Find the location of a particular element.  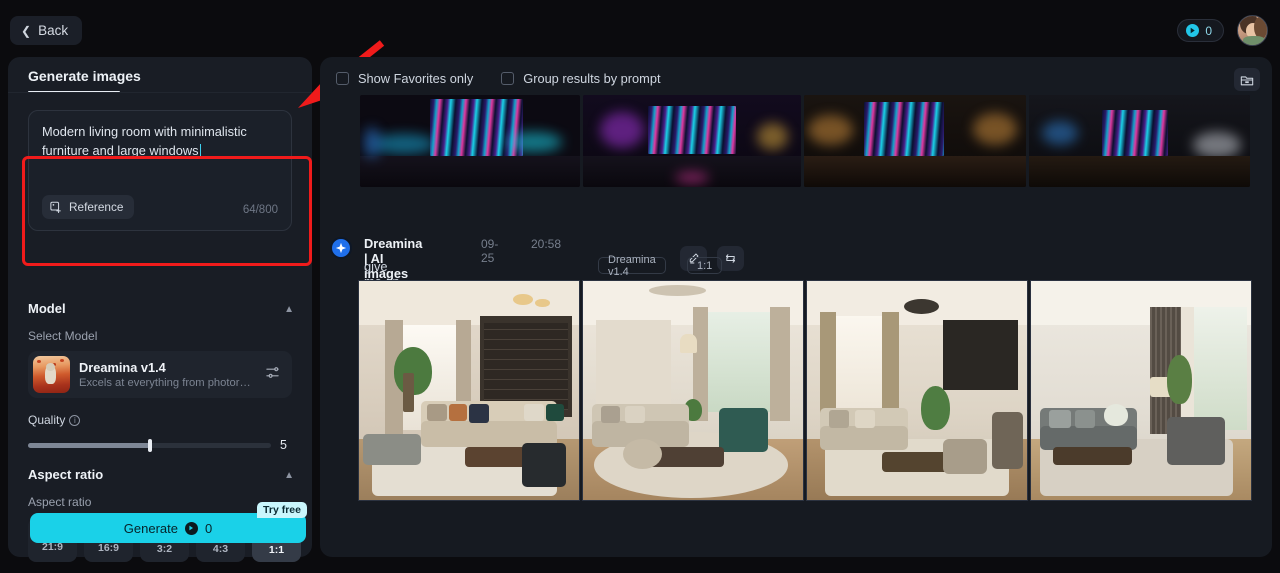

back-button-label: Back is located at coordinates (53, 30).